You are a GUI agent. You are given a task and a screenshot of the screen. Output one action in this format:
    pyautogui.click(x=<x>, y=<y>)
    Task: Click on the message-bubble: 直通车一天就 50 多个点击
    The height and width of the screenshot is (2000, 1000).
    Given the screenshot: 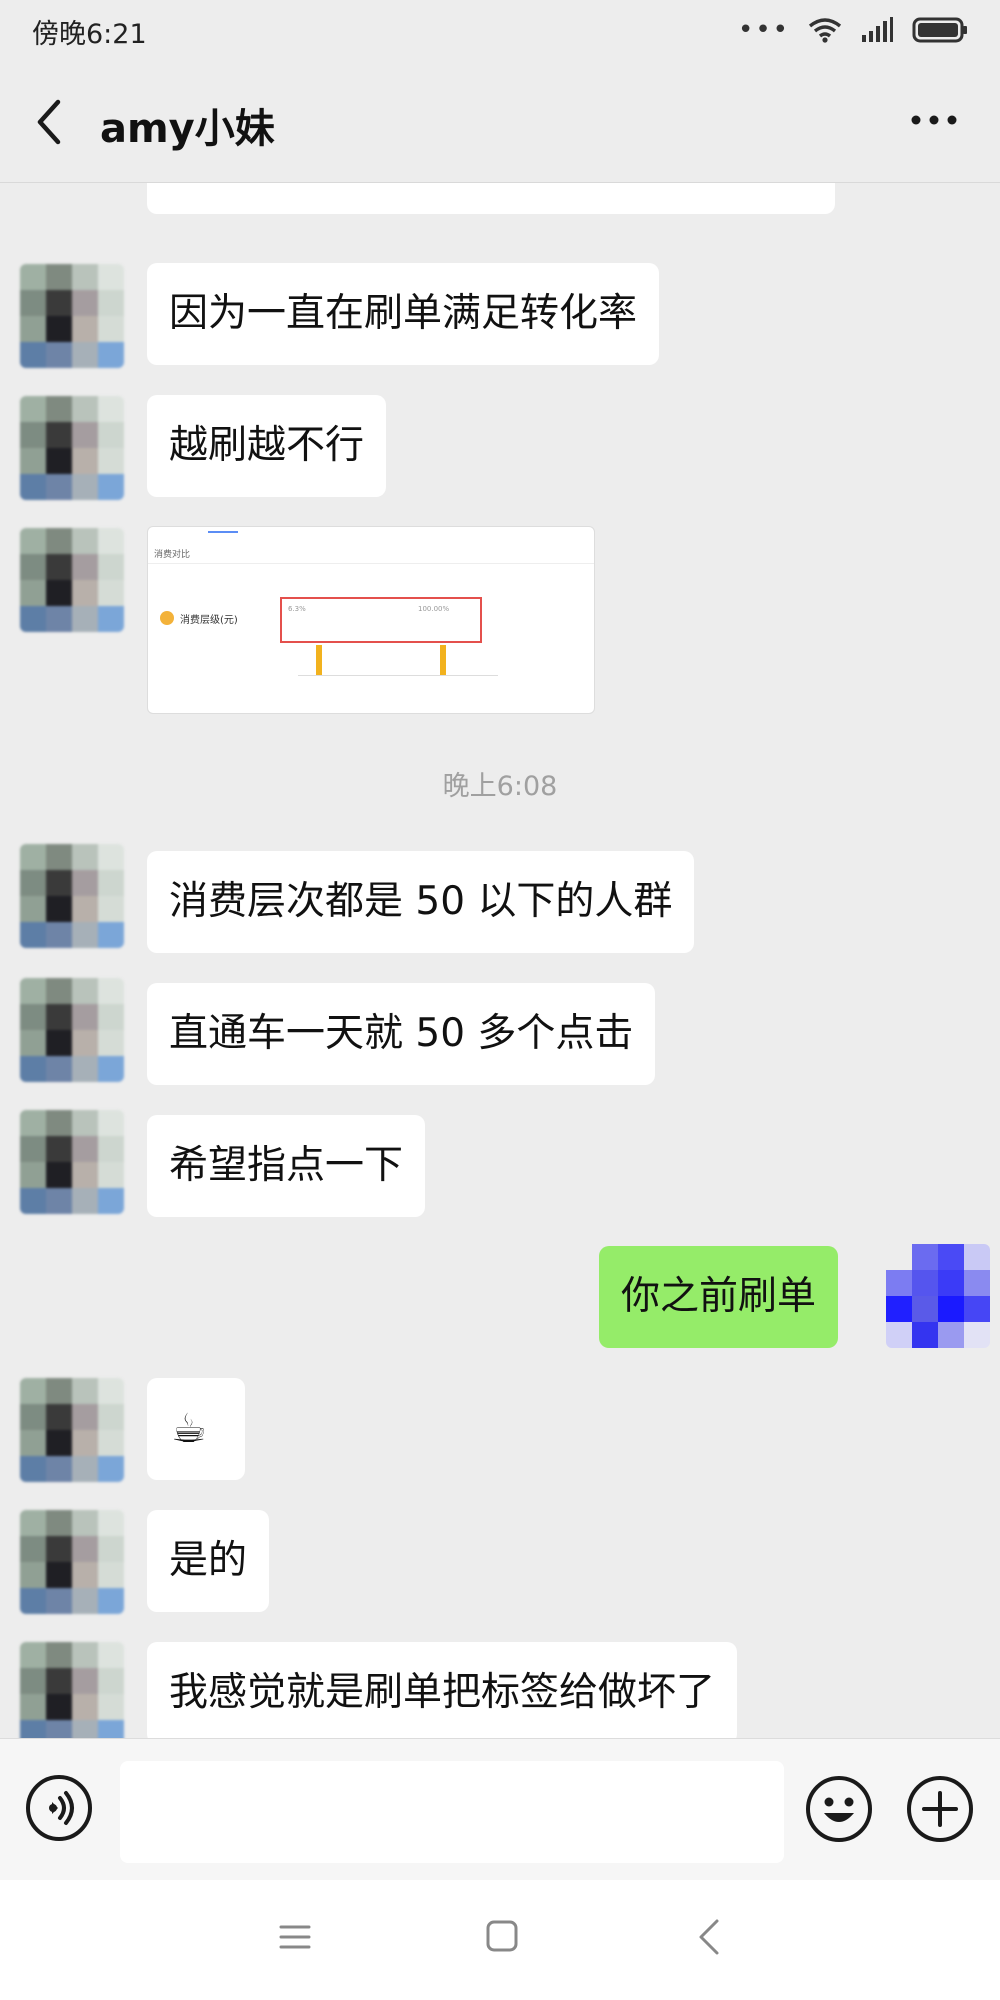 What is the action you would take?
    pyautogui.click(x=401, y=1034)
    